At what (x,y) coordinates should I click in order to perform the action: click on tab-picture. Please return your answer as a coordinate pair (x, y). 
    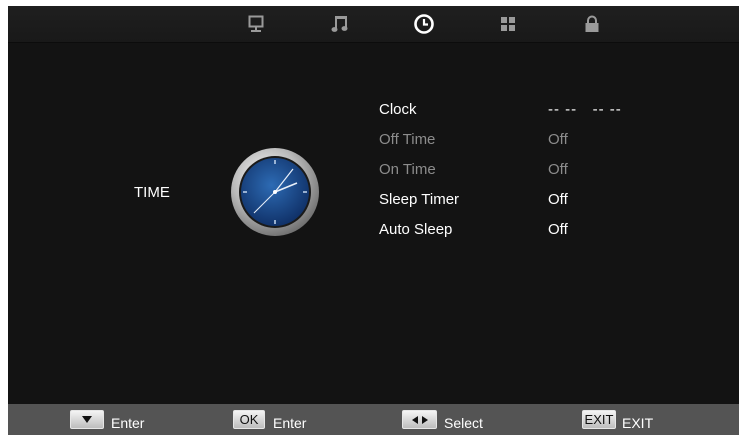
    Looking at the image, I should click on (256, 24).